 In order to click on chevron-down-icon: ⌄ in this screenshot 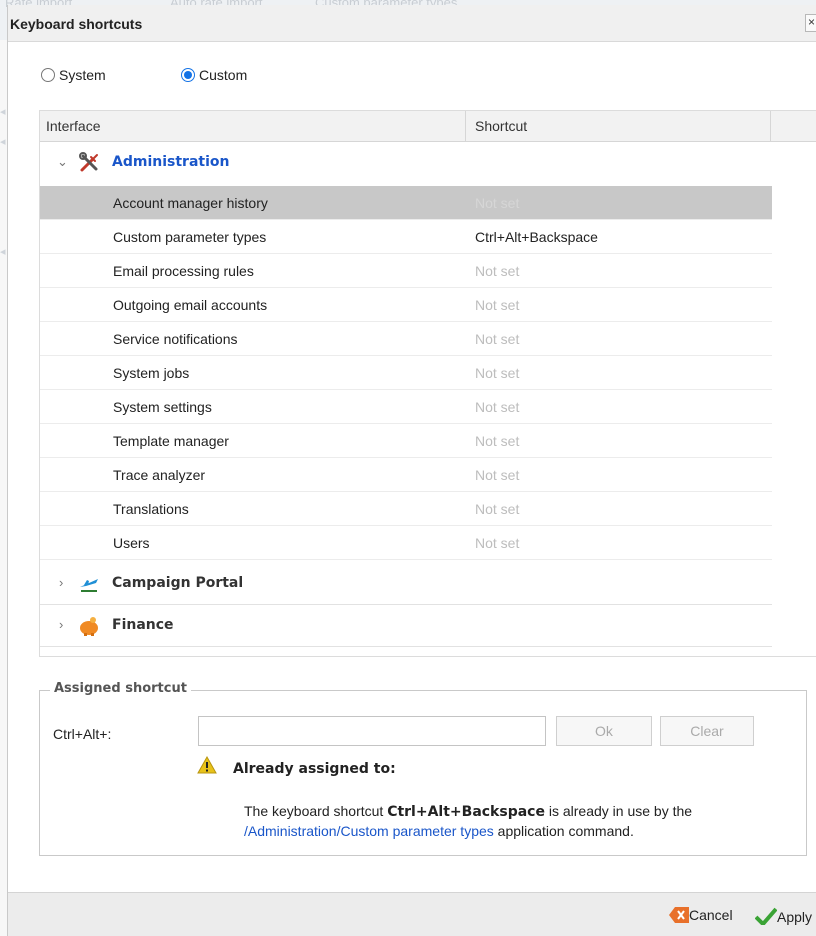, I will do `click(62, 162)`.